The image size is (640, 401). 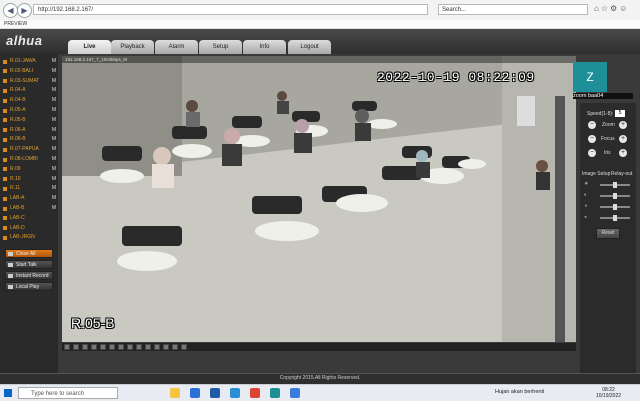 I want to click on tab-live: Live, so click(x=89, y=47).